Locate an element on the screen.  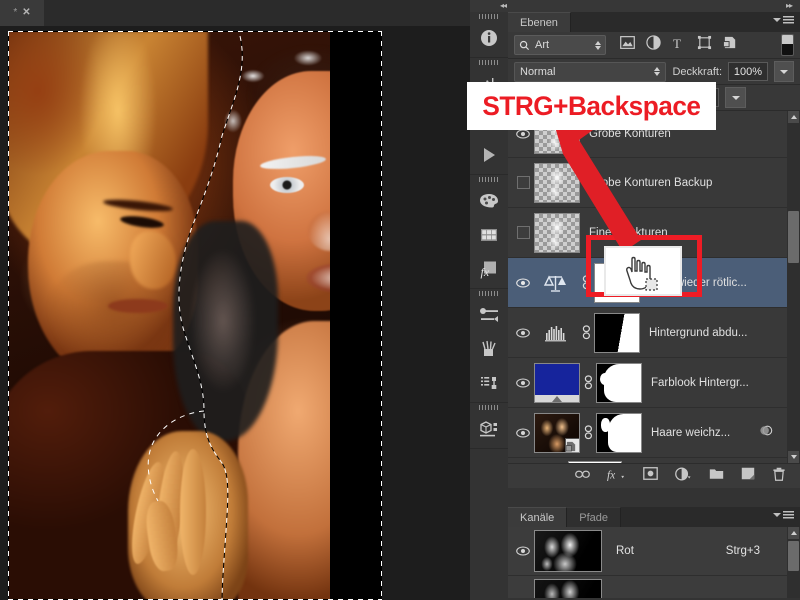
hamburger-icon is located at coordinates (788, 20).